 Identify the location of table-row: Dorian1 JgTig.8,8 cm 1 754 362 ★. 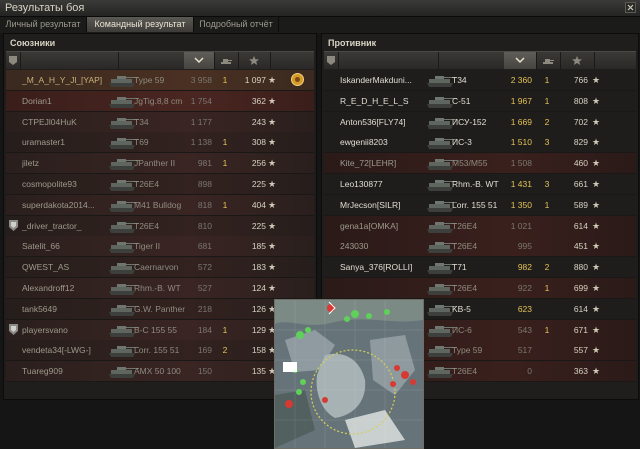
(160, 101).